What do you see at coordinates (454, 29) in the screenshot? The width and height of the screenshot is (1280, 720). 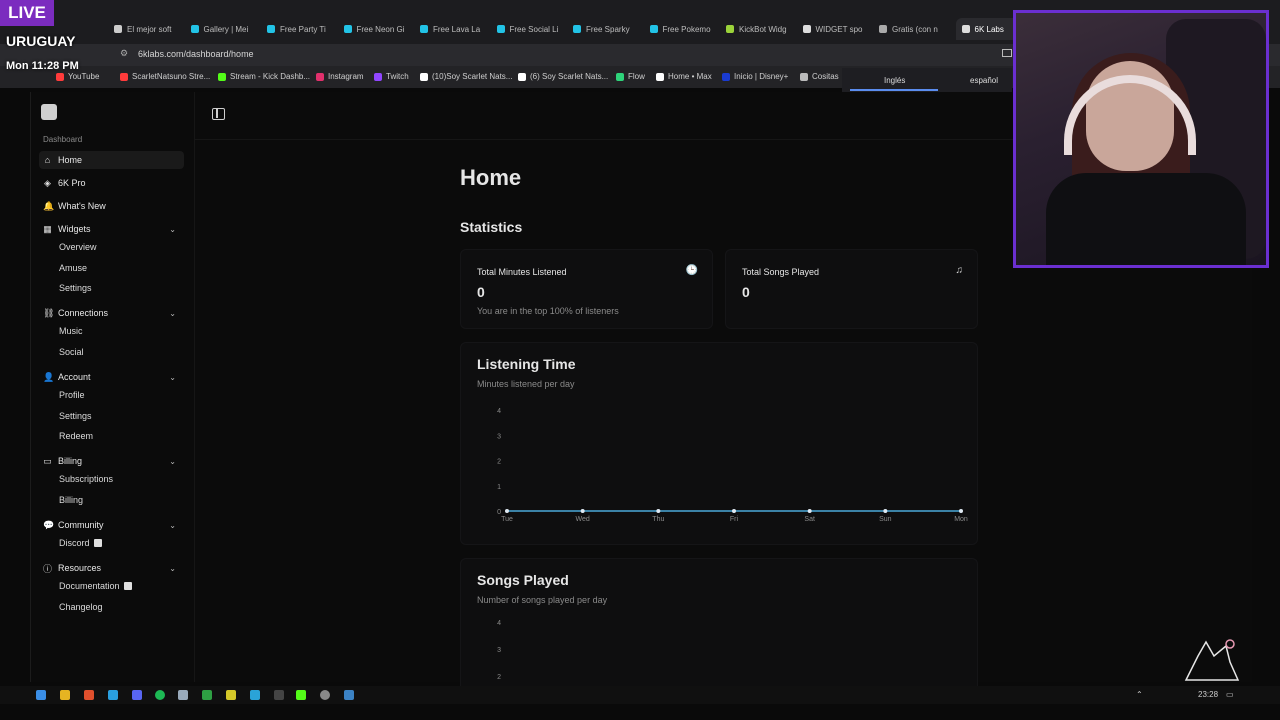 I see `browser-tab: Free Lava La` at bounding box center [454, 29].